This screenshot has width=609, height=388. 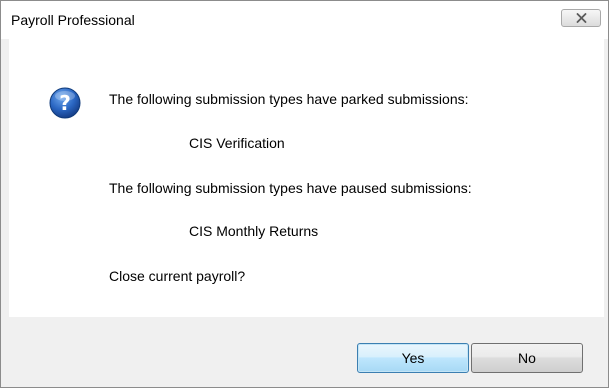 What do you see at coordinates (73, 20) in the screenshot?
I see `window-title: Payroll Professional` at bounding box center [73, 20].